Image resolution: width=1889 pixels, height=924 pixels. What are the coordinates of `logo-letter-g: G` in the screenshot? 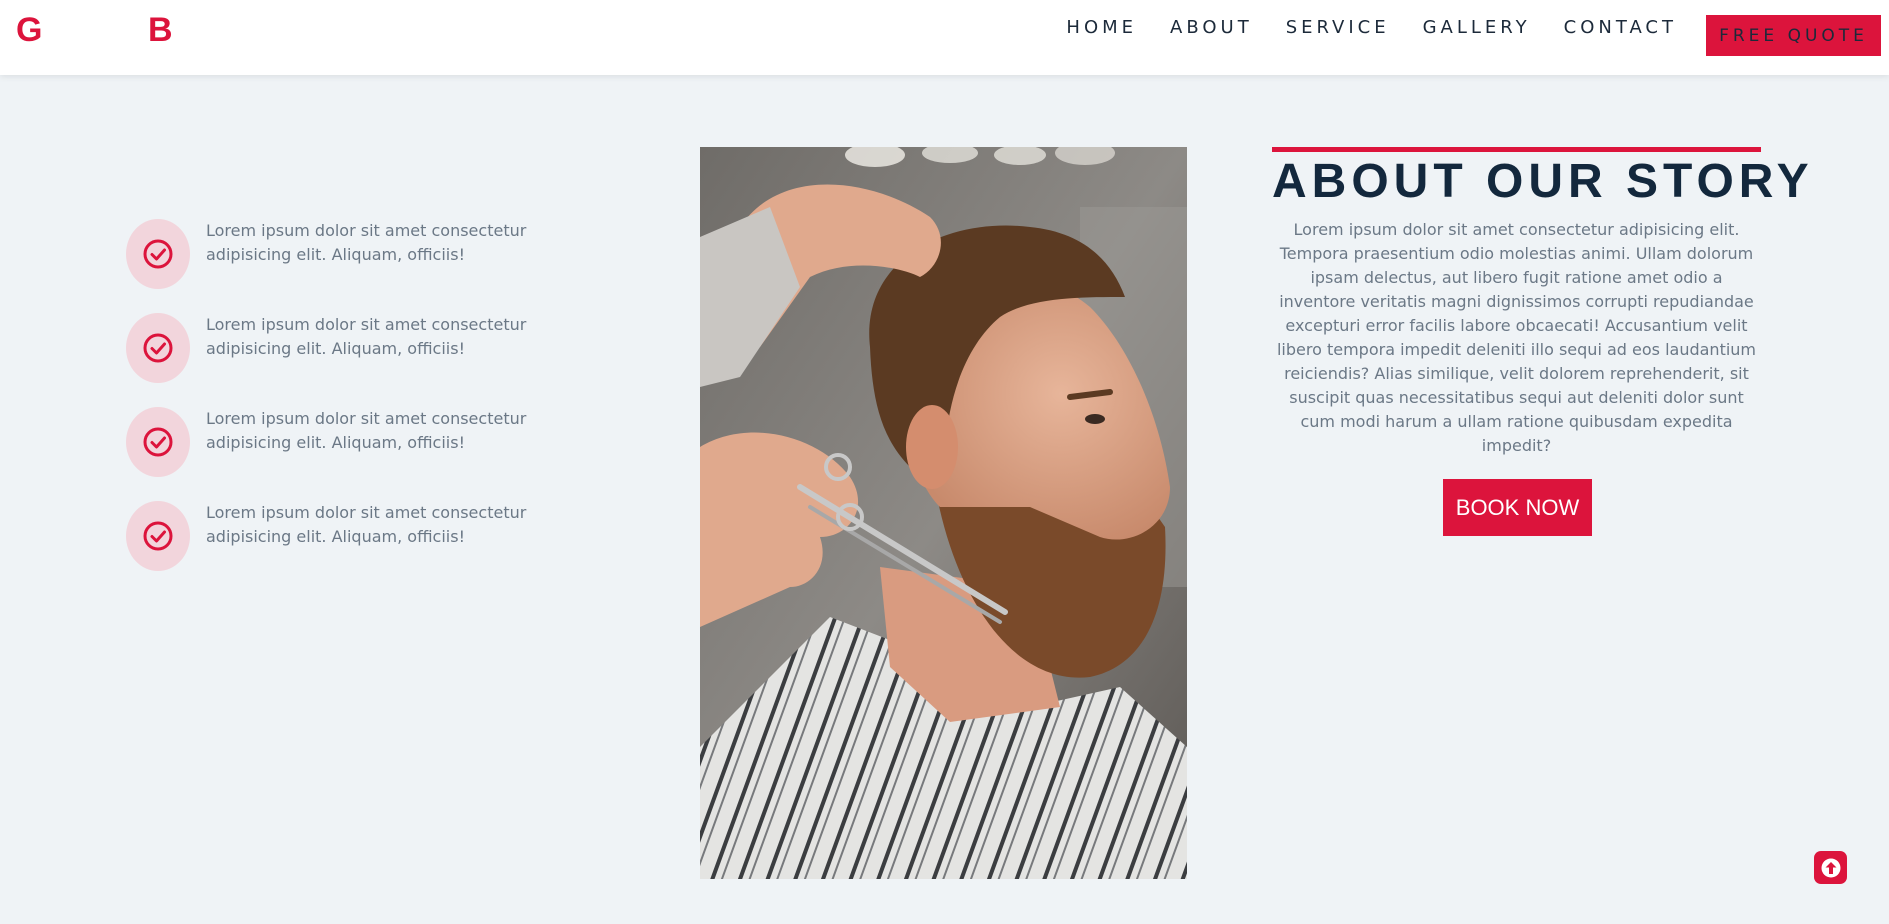 It's located at (29, 30).